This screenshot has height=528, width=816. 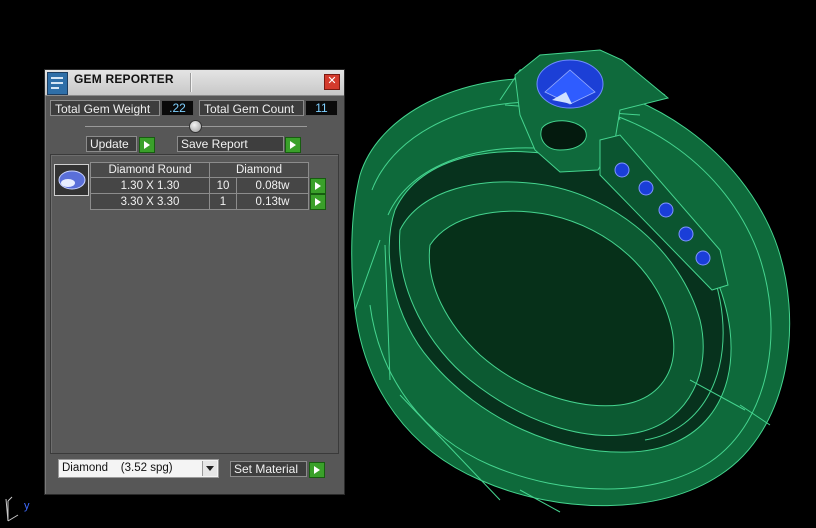 What do you see at coordinates (321, 108) in the screenshot?
I see `total-gem-count-value: 11` at bounding box center [321, 108].